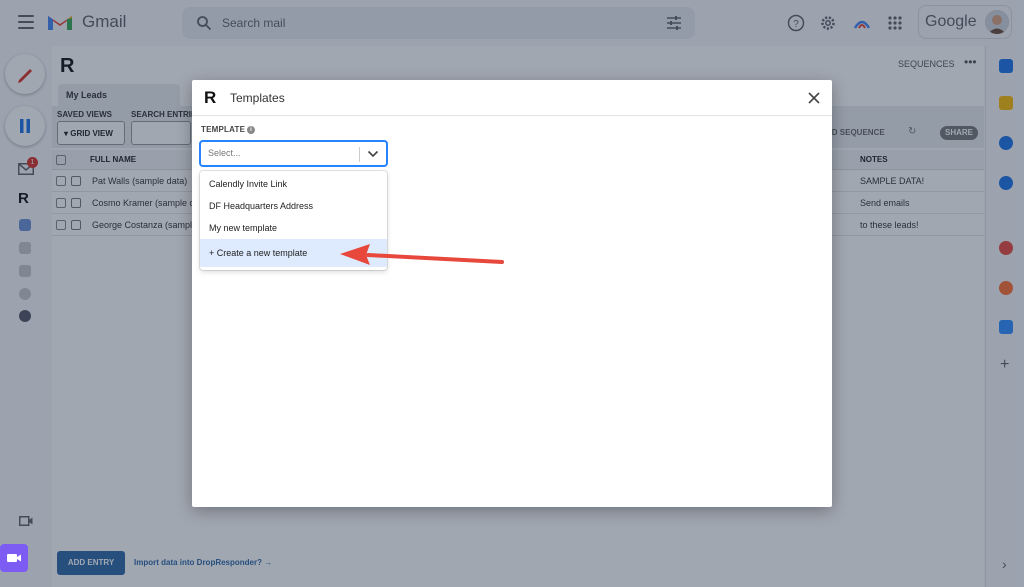 Image resolution: width=1024 pixels, height=587 pixels. What do you see at coordinates (422, 254) in the screenshot?
I see `annotation-arrow-icon` at bounding box center [422, 254].